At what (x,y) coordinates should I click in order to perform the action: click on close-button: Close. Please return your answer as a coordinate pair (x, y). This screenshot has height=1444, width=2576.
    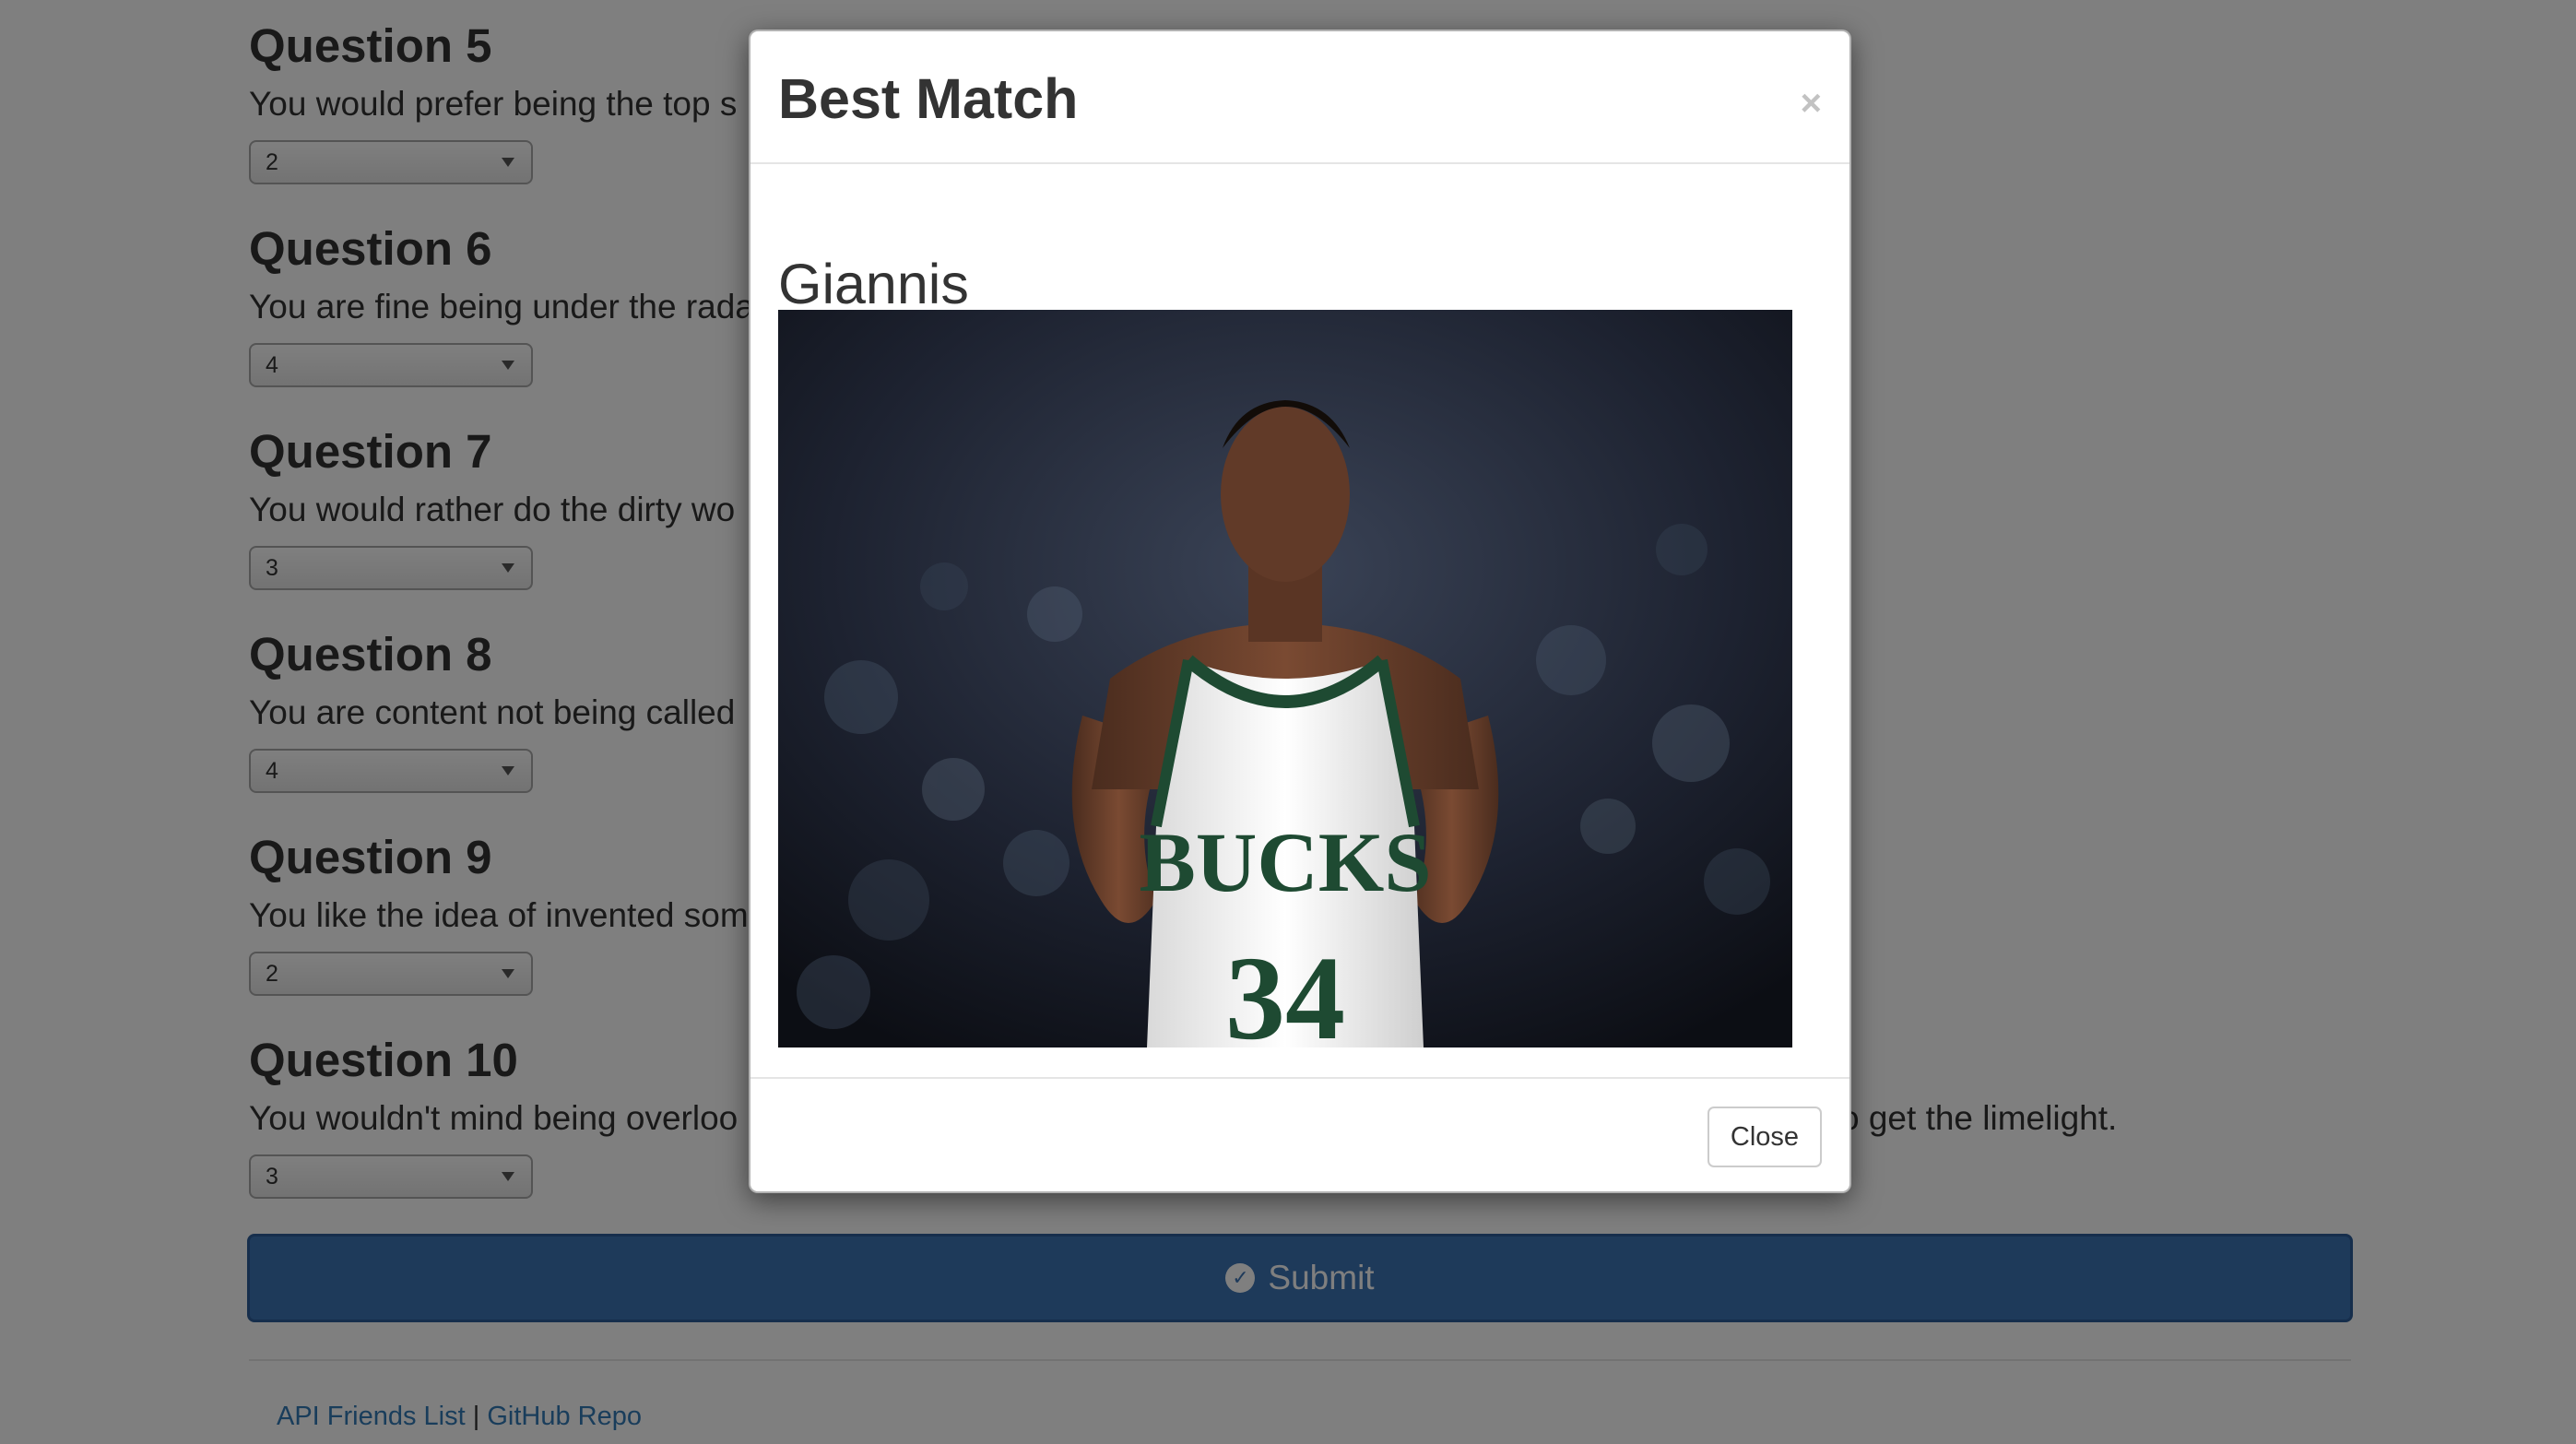
    Looking at the image, I should click on (1764, 1137).